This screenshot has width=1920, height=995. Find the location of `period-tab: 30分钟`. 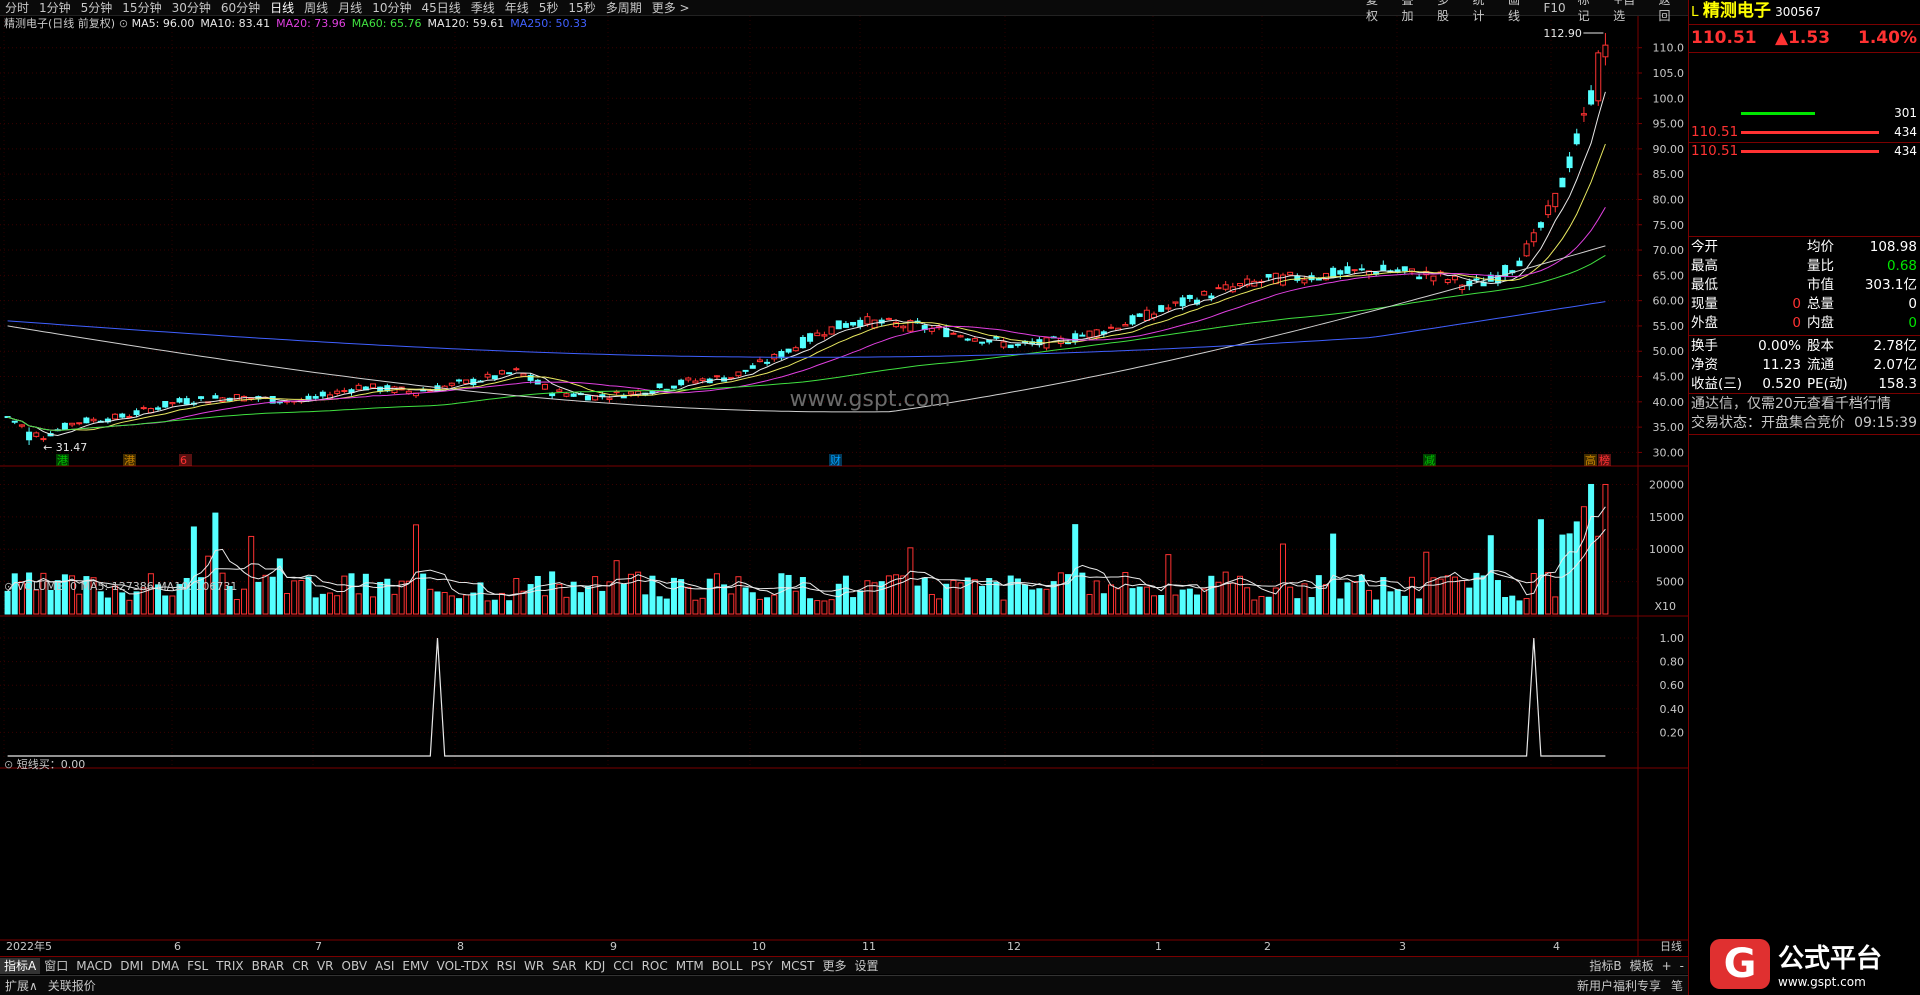

period-tab: 30分钟 is located at coordinates (191, 7).